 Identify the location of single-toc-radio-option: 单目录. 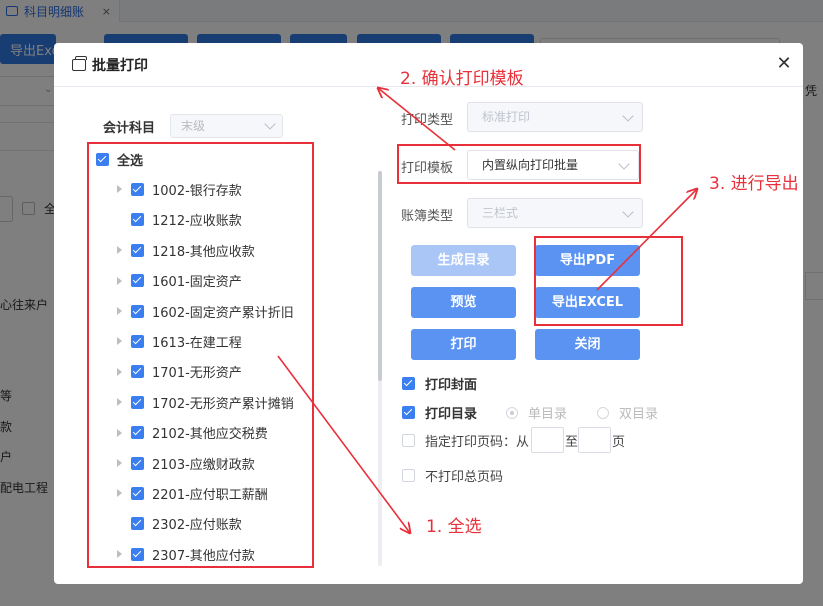
(536, 412).